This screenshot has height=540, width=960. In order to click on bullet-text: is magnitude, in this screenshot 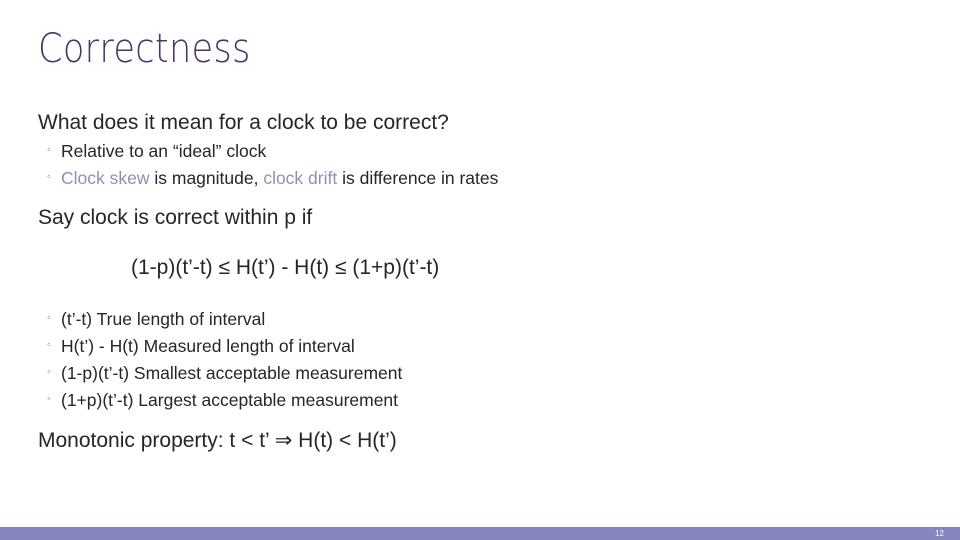, I will do `click(206, 178)`.